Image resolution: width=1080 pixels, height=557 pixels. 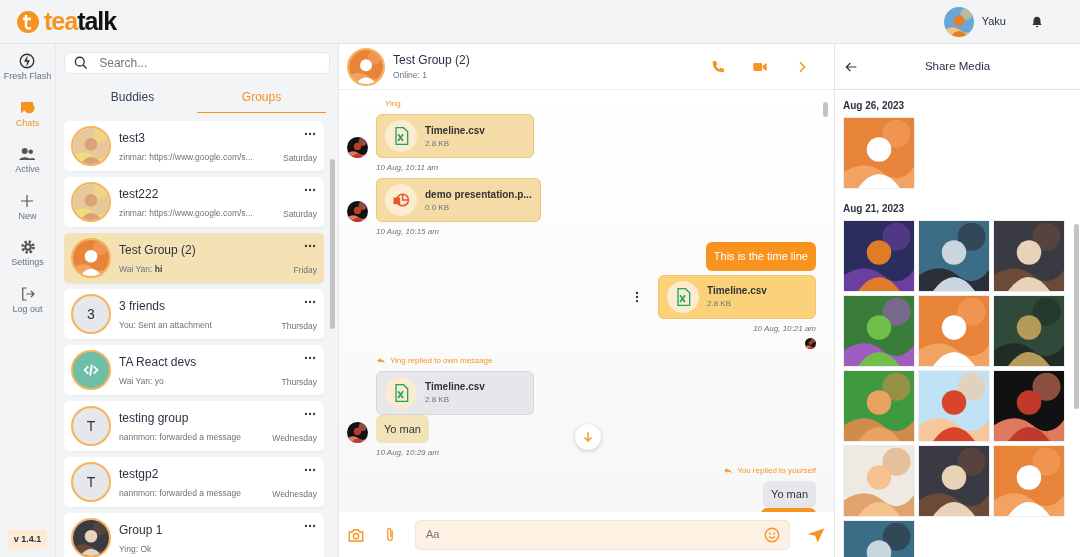 I want to click on nav-item: Fresh Flash, so click(x=27, y=68).